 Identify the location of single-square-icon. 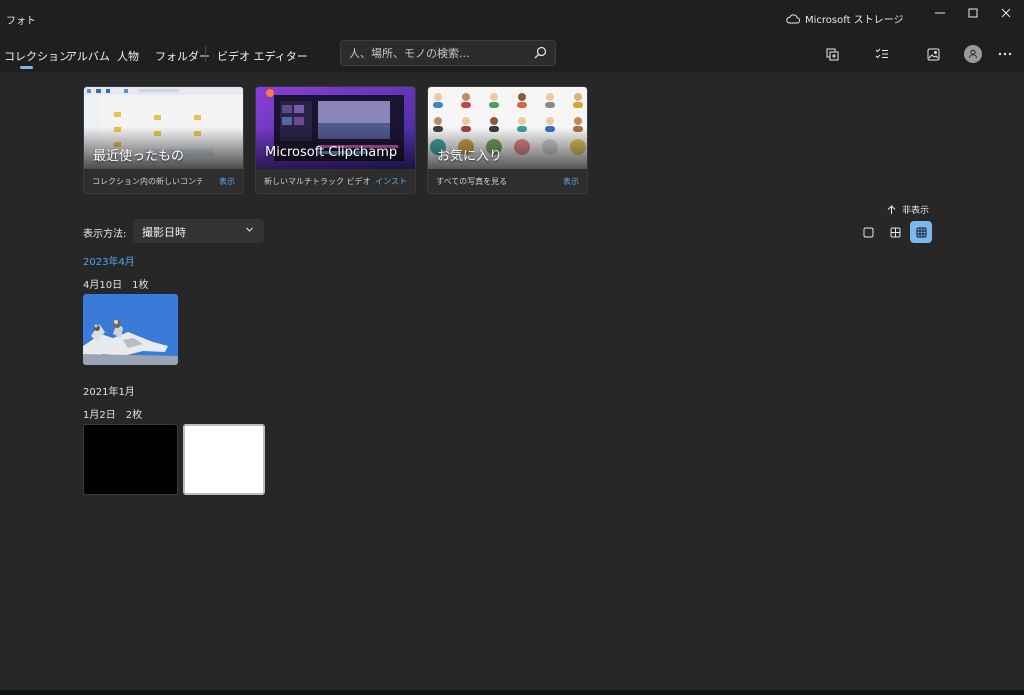
(868, 232).